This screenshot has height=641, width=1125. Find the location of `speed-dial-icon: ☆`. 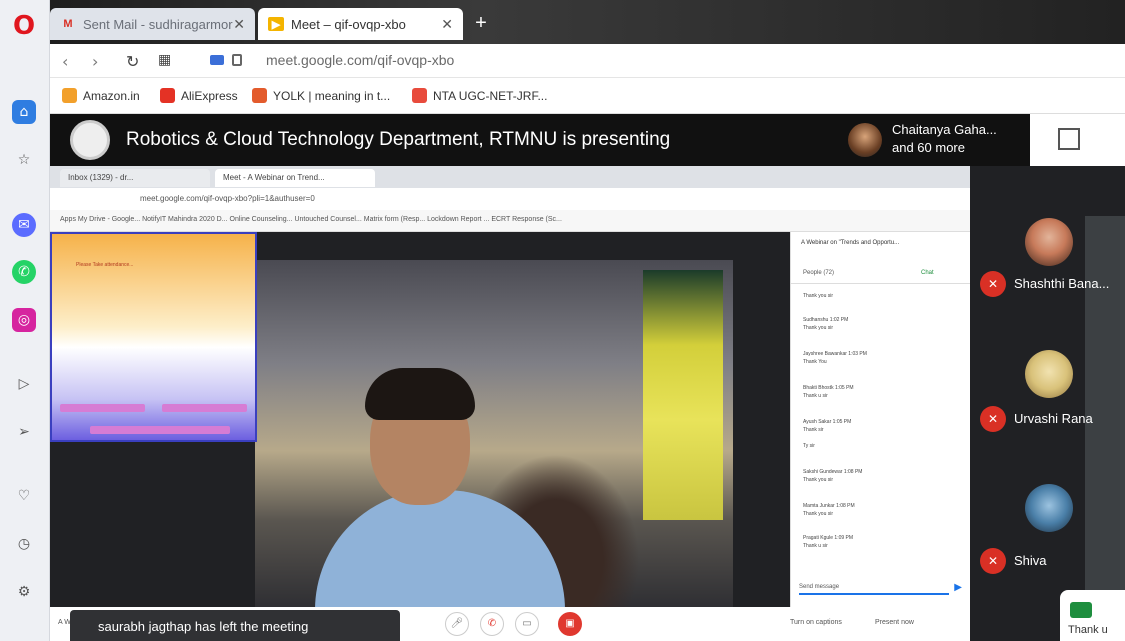

speed-dial-icon: ☆ is located at coordinates (24, 160).